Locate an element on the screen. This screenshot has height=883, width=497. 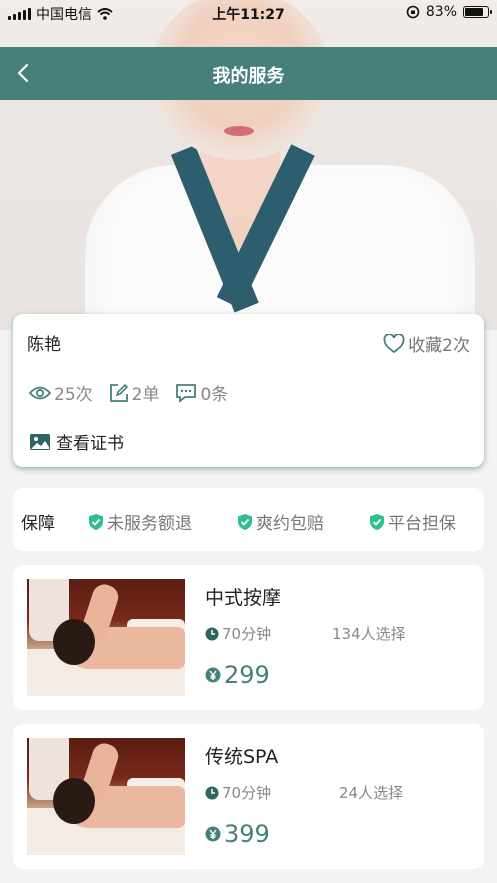
guarantee-label: 保障 is located at coordinates (38, 524).